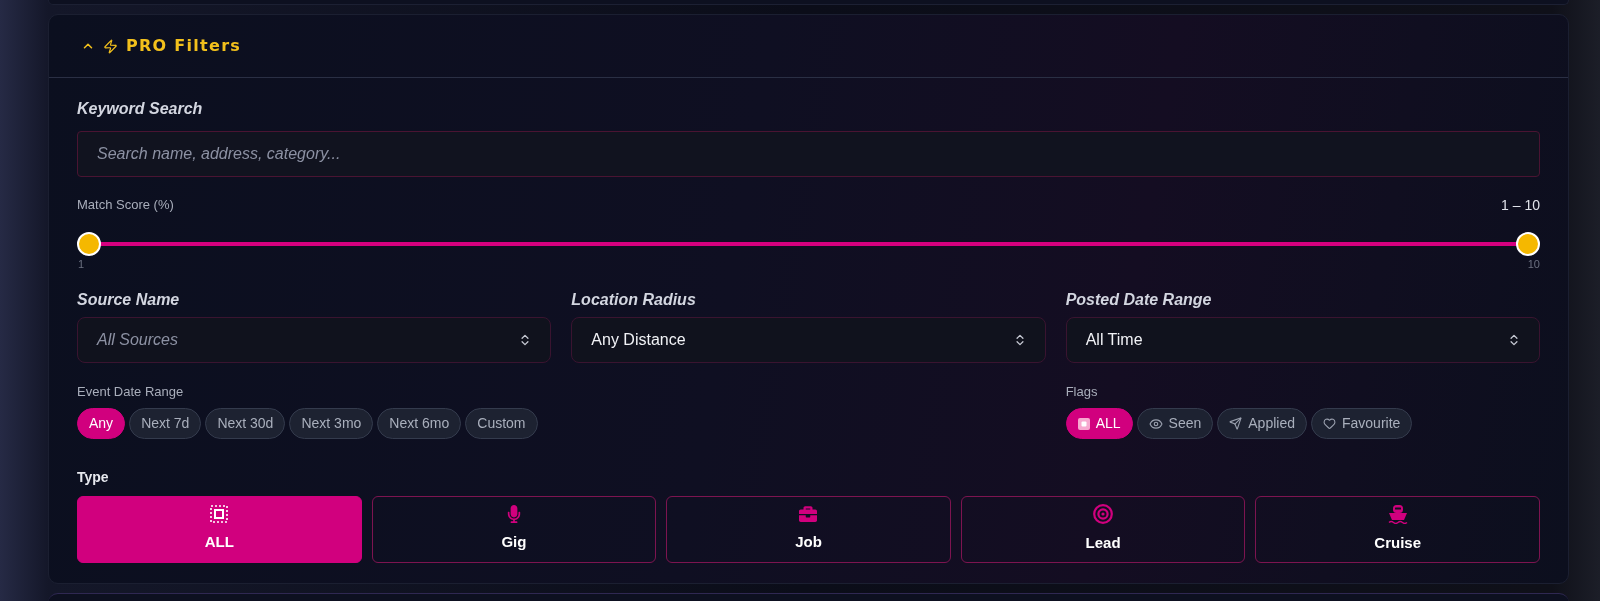 Image resolution: width=1600 pixels, height=601 pixels. Describe the element at coordinates (131, 392) in the screenshot. I see `chip-group-label: Event Date Range` at that location.